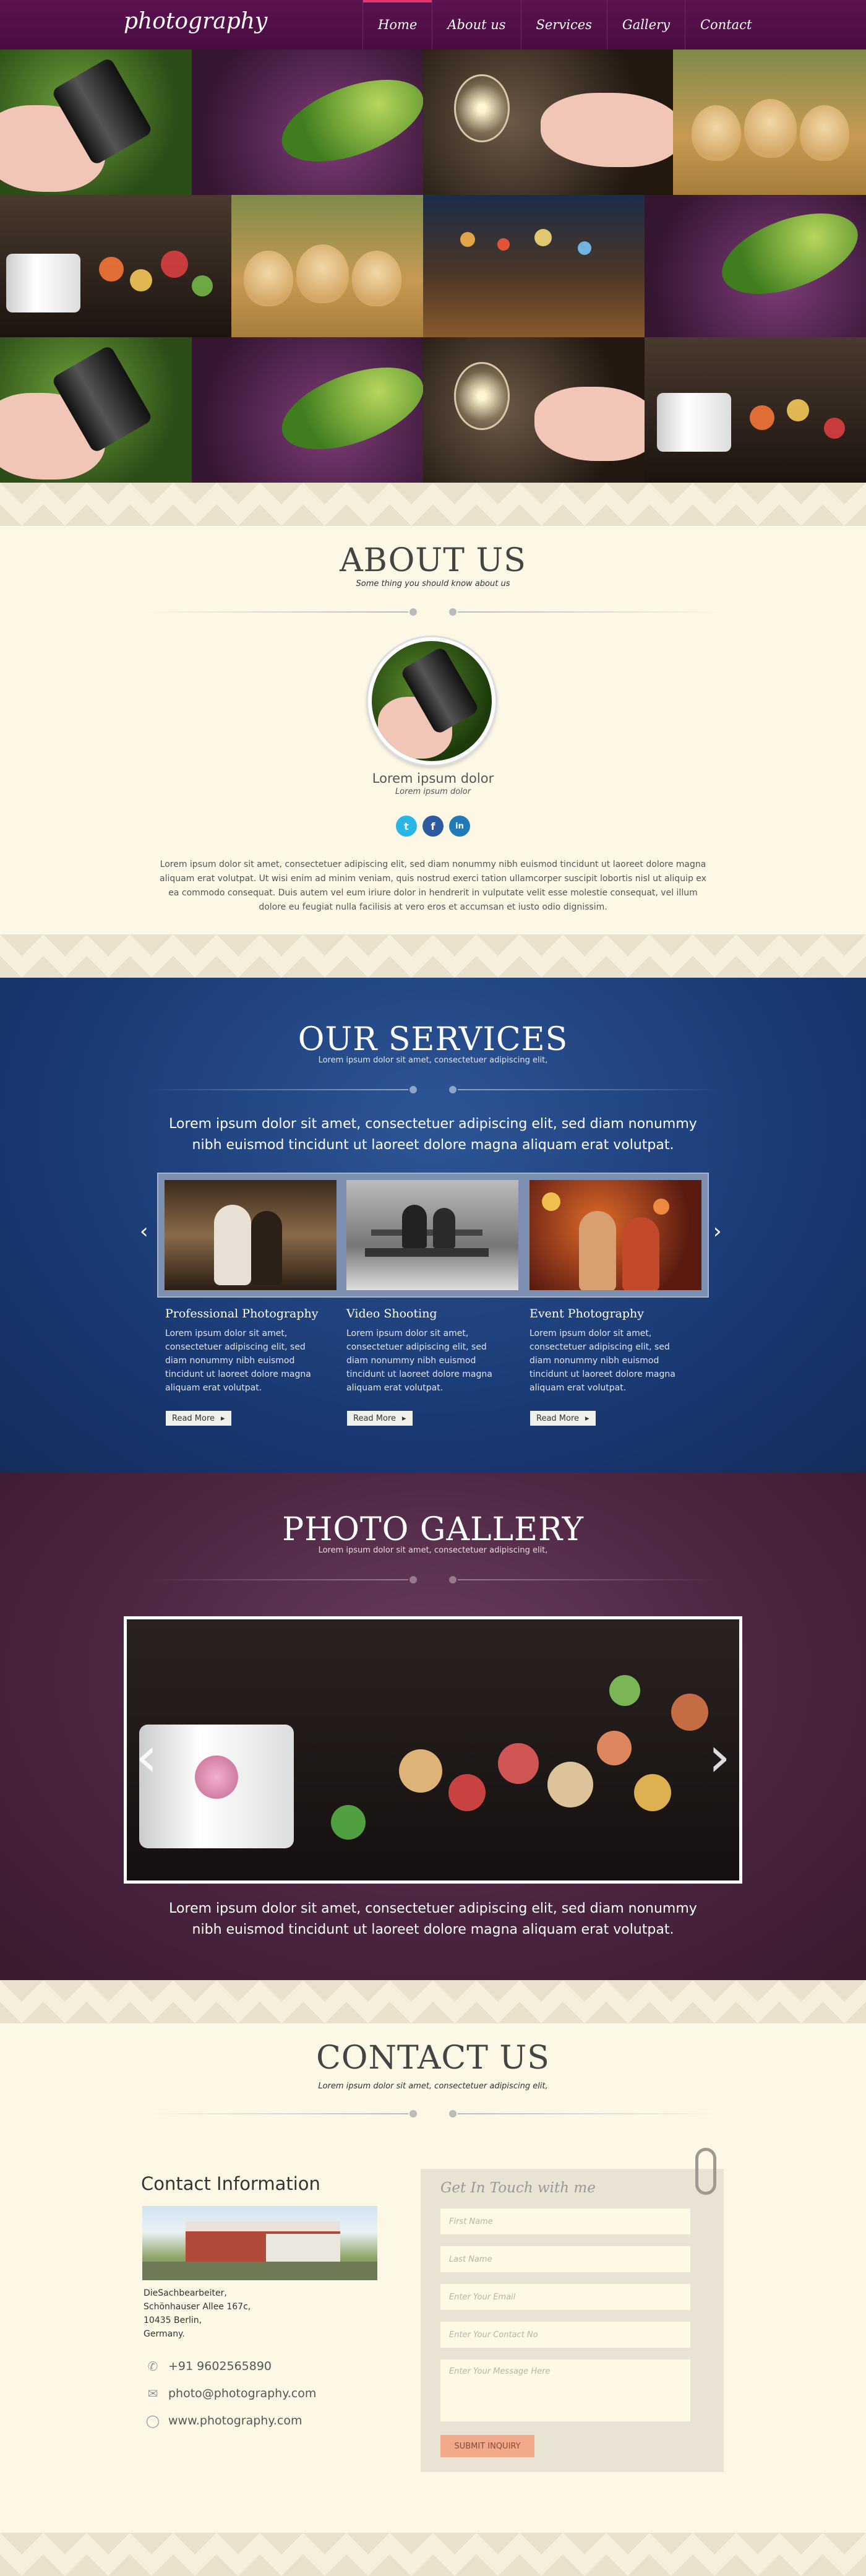 The width and height of the screenshot is (866, 2576). I want to click on gallery-slider: ‹ ›, so click(433, 1750).